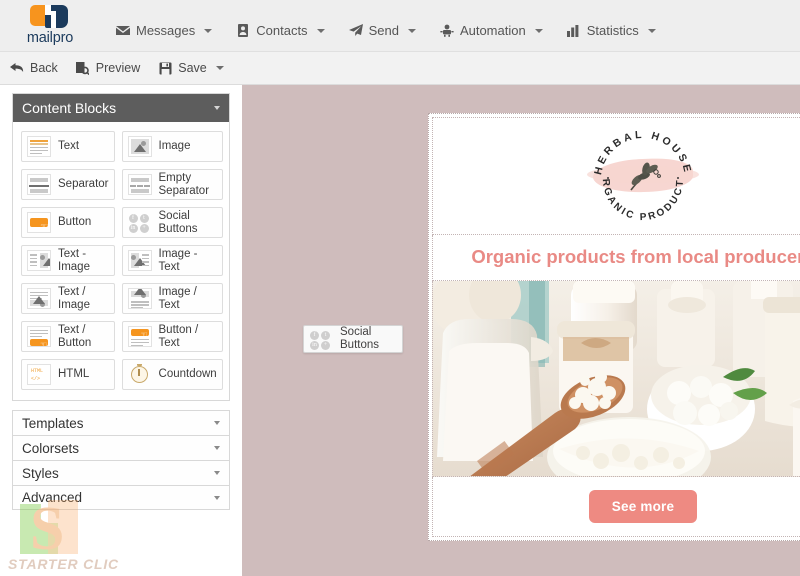  I want to click on block-image-over-text-label: Image / Text, so click(177, 298).